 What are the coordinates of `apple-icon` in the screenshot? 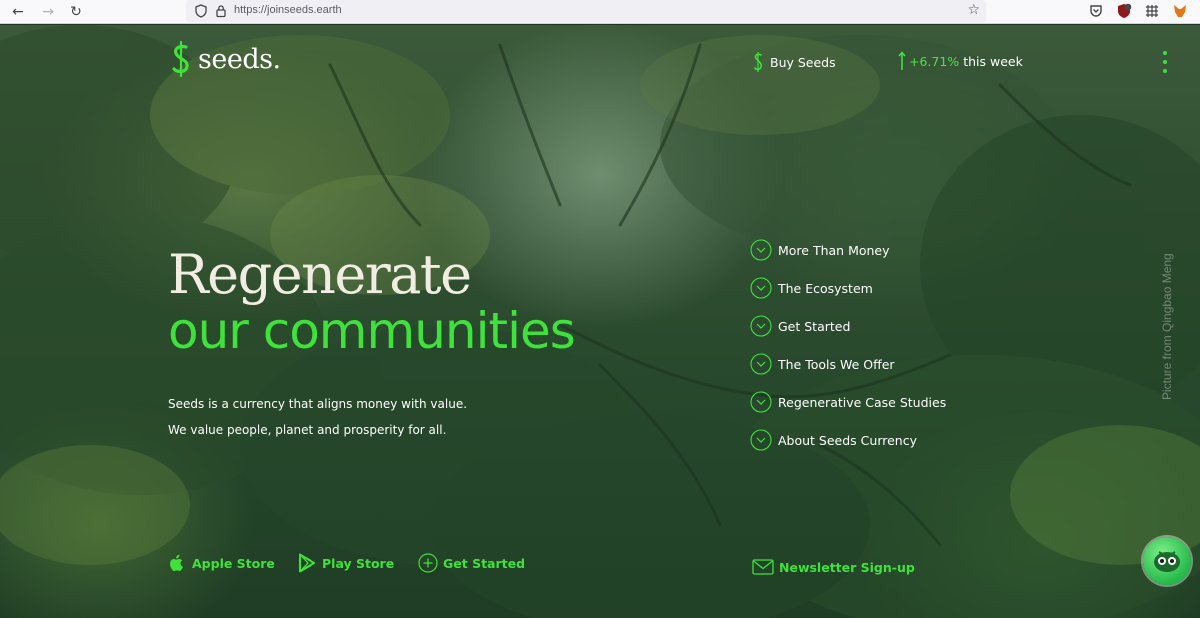 It's located at (176, 563).